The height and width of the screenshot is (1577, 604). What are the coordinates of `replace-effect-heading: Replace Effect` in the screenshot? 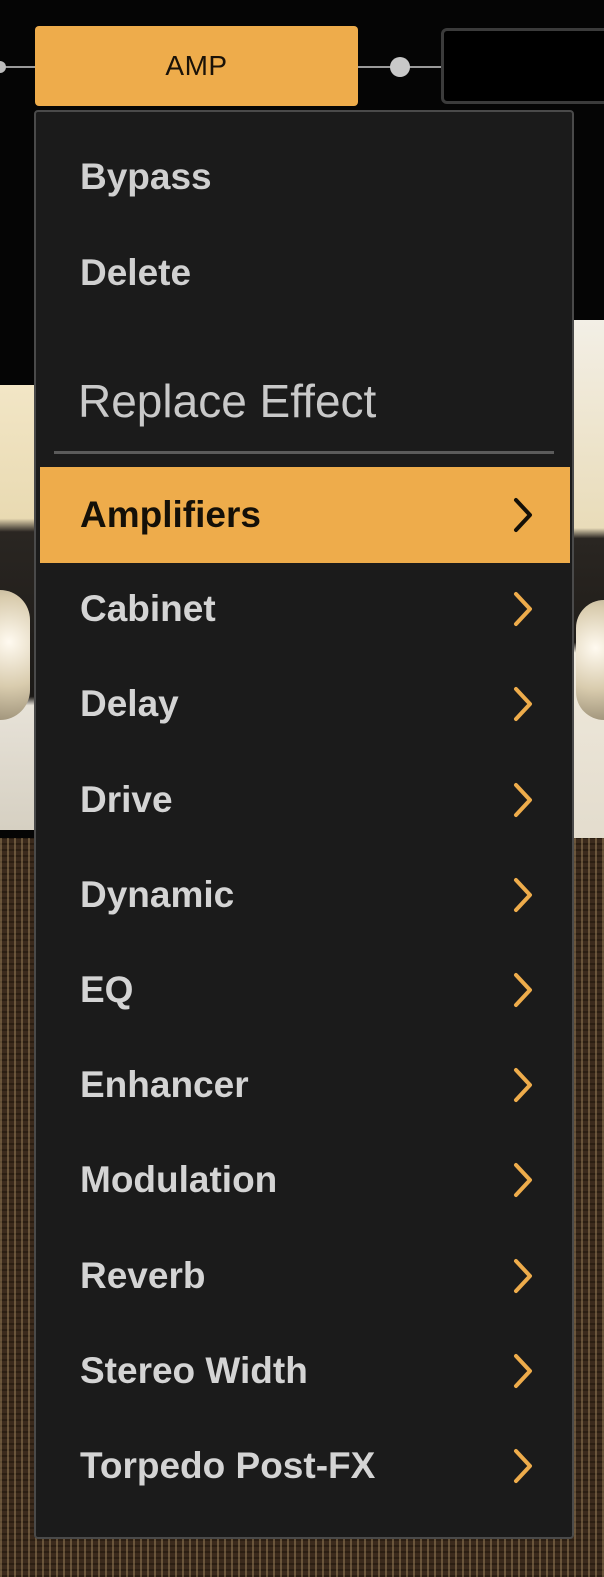 It's located at (227, 401).